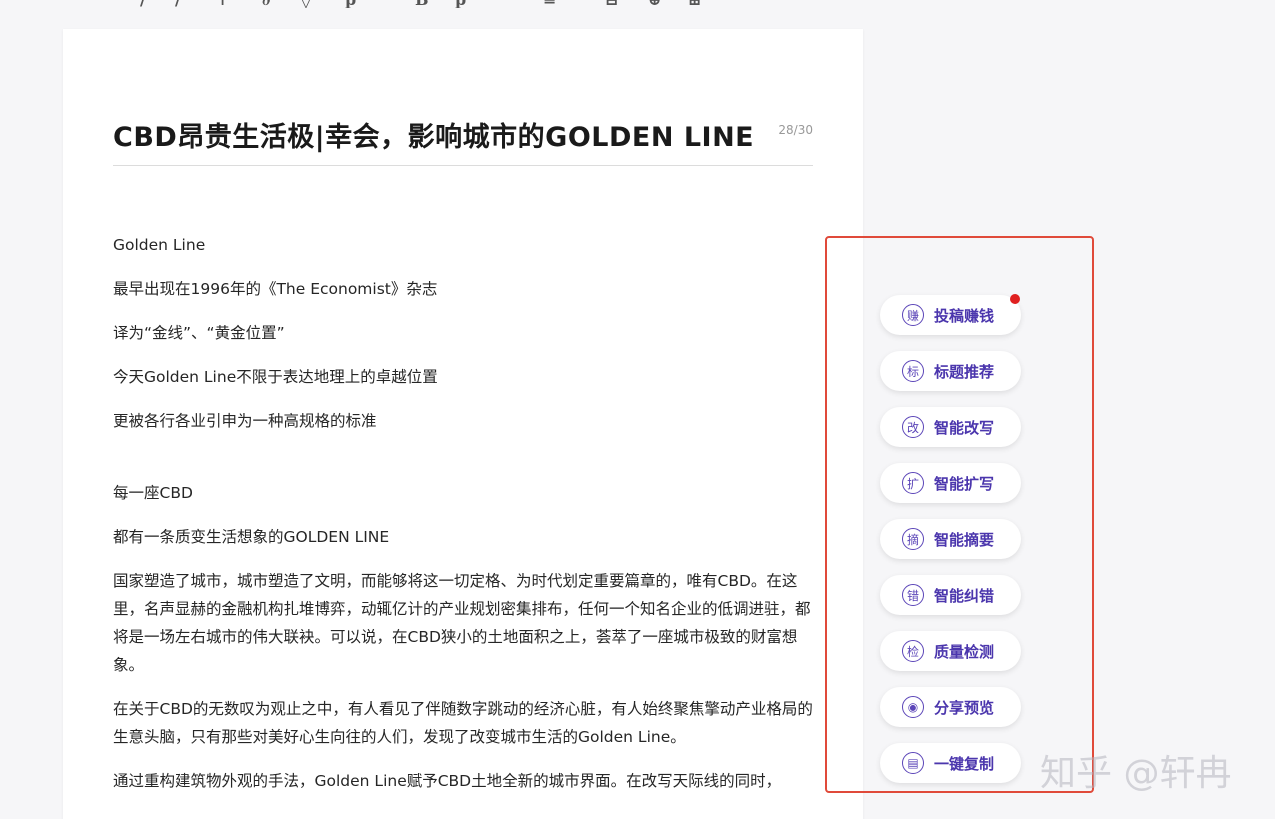 Image resolution: width=1275 pixels, height=819 pixels. Describe the element at coordinates (913, 763) in the screenshot. I see `copy-icon: ▤` at that location.